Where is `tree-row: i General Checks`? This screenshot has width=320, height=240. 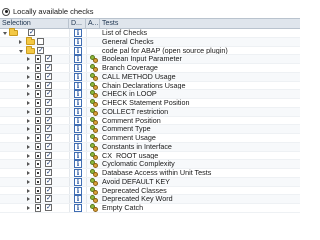
tree-row: i General Checks is located at coordinates (150, 41).